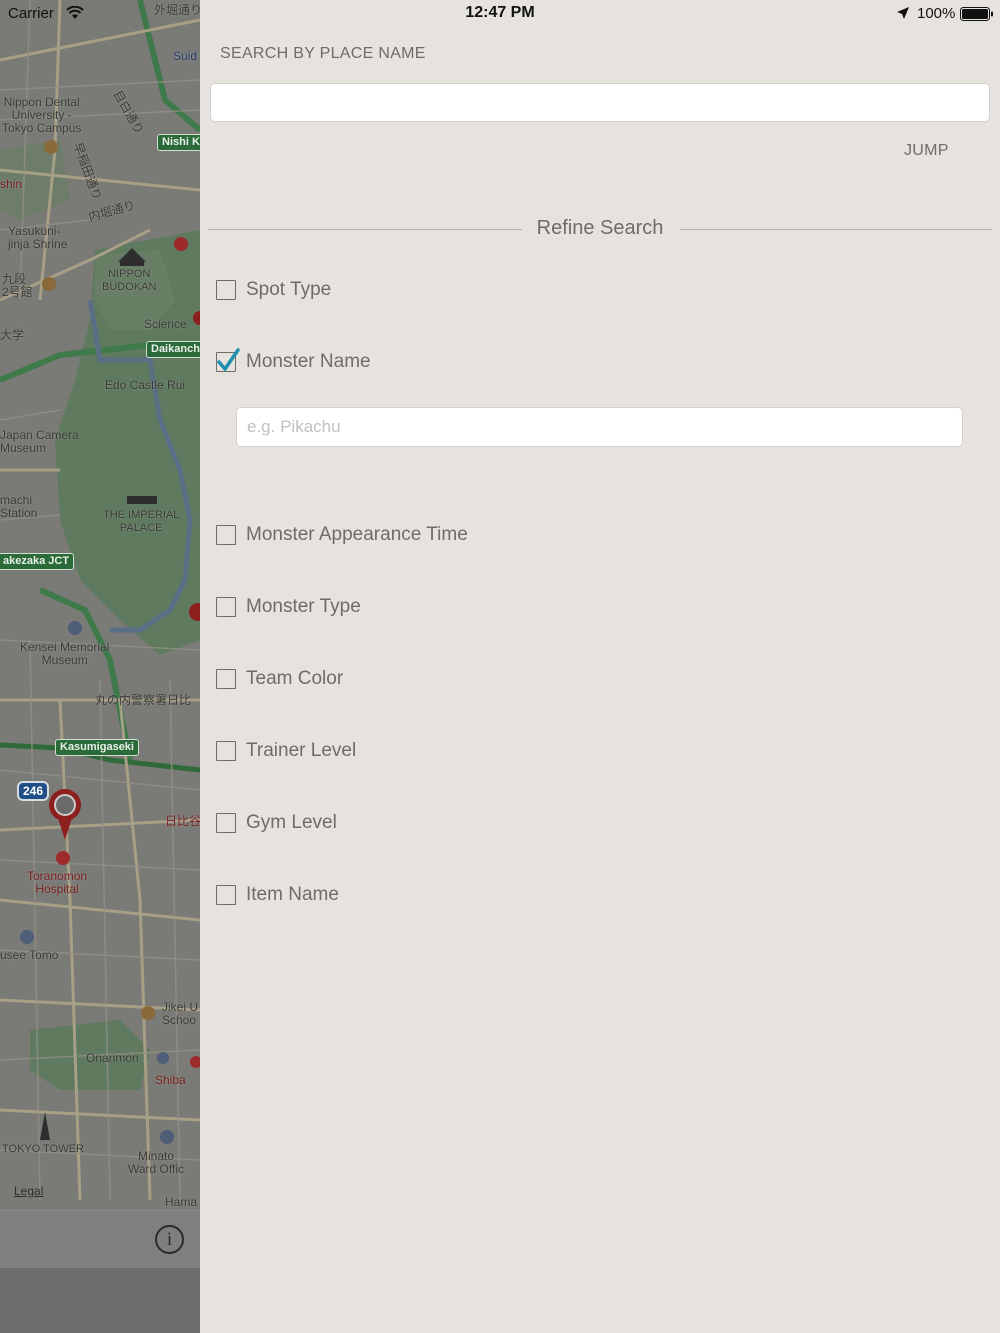 This screenshot has height=1333, width=1000. I want to click on option-label: Team Color, so click(295, 678).